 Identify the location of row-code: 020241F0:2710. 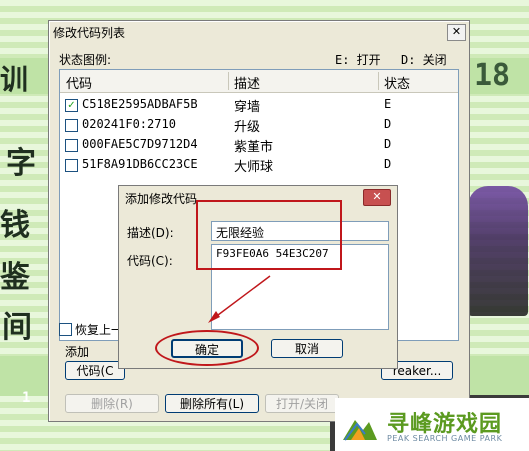
(129, 124).